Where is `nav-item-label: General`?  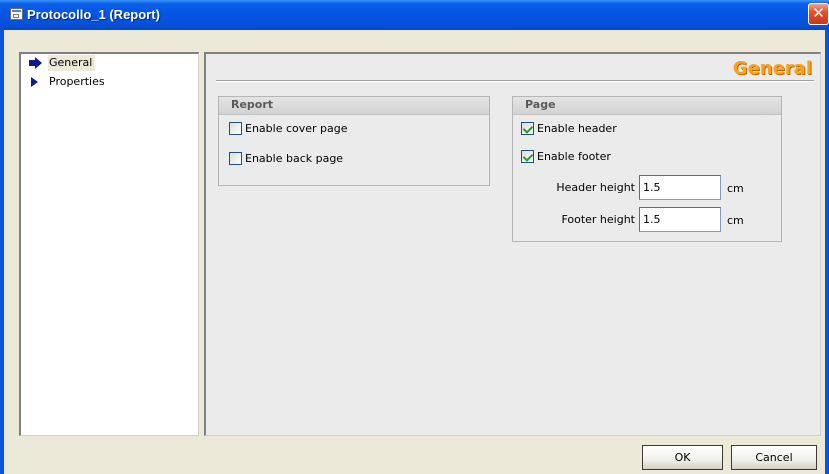 nav-item-label: General is located at coordinates (72, 63).